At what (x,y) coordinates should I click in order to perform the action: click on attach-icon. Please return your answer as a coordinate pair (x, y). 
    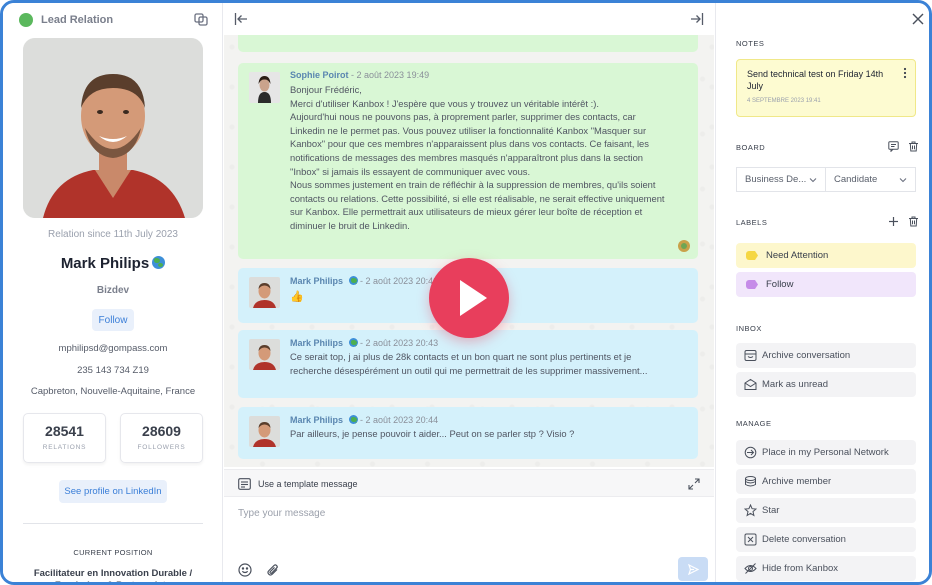
    Looking at the image, I should click on (273, 570).